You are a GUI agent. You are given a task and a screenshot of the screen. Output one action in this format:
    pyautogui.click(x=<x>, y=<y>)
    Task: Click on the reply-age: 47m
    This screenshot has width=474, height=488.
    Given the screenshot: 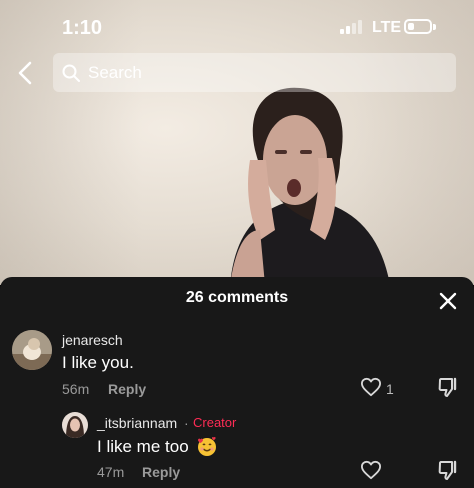 What is the action you would take?
    pyautogui.click(x=111, y=472)
    